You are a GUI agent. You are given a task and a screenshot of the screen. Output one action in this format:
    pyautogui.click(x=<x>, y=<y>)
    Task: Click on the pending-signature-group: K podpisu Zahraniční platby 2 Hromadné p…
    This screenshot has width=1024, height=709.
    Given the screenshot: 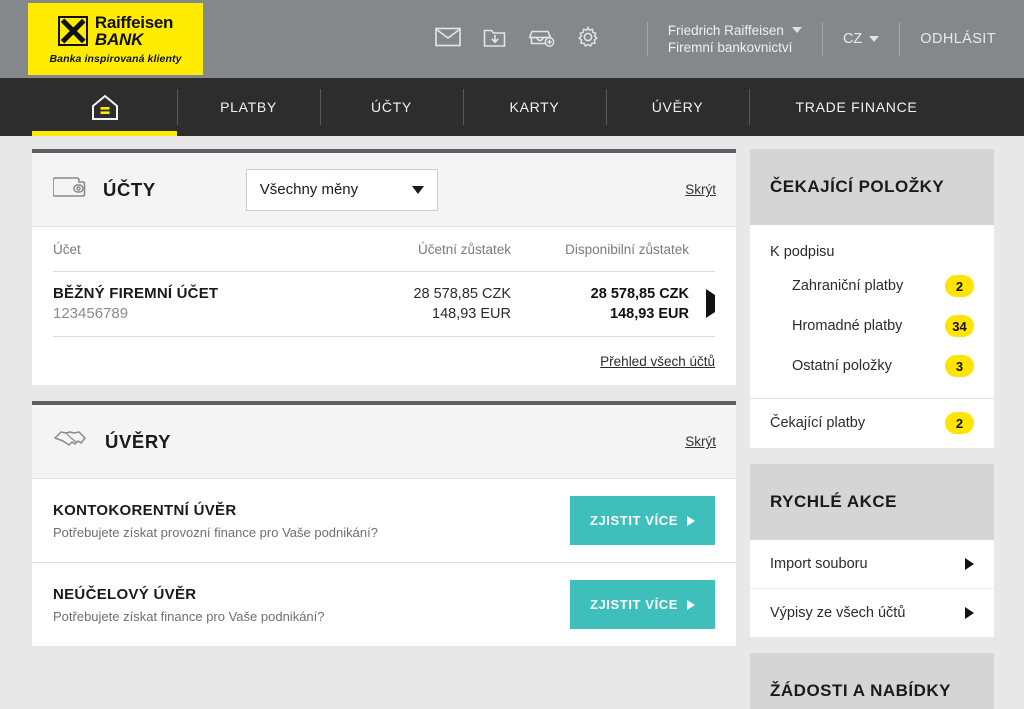 What is the action you would take?
    pyautogui.click(x=872, y=311)
    